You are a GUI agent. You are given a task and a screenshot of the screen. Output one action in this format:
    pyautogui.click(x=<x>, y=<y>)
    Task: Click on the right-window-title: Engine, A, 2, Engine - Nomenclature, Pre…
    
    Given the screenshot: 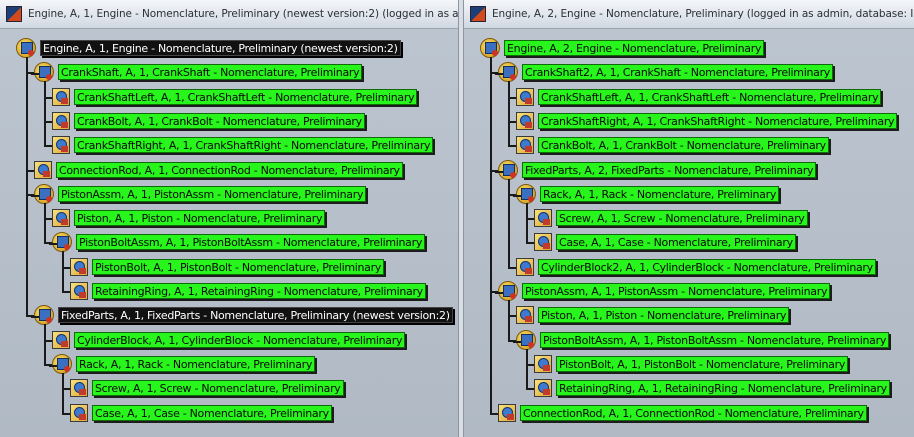 What is the action you would take?
    pyautogui.click(x=703, y=14)
    